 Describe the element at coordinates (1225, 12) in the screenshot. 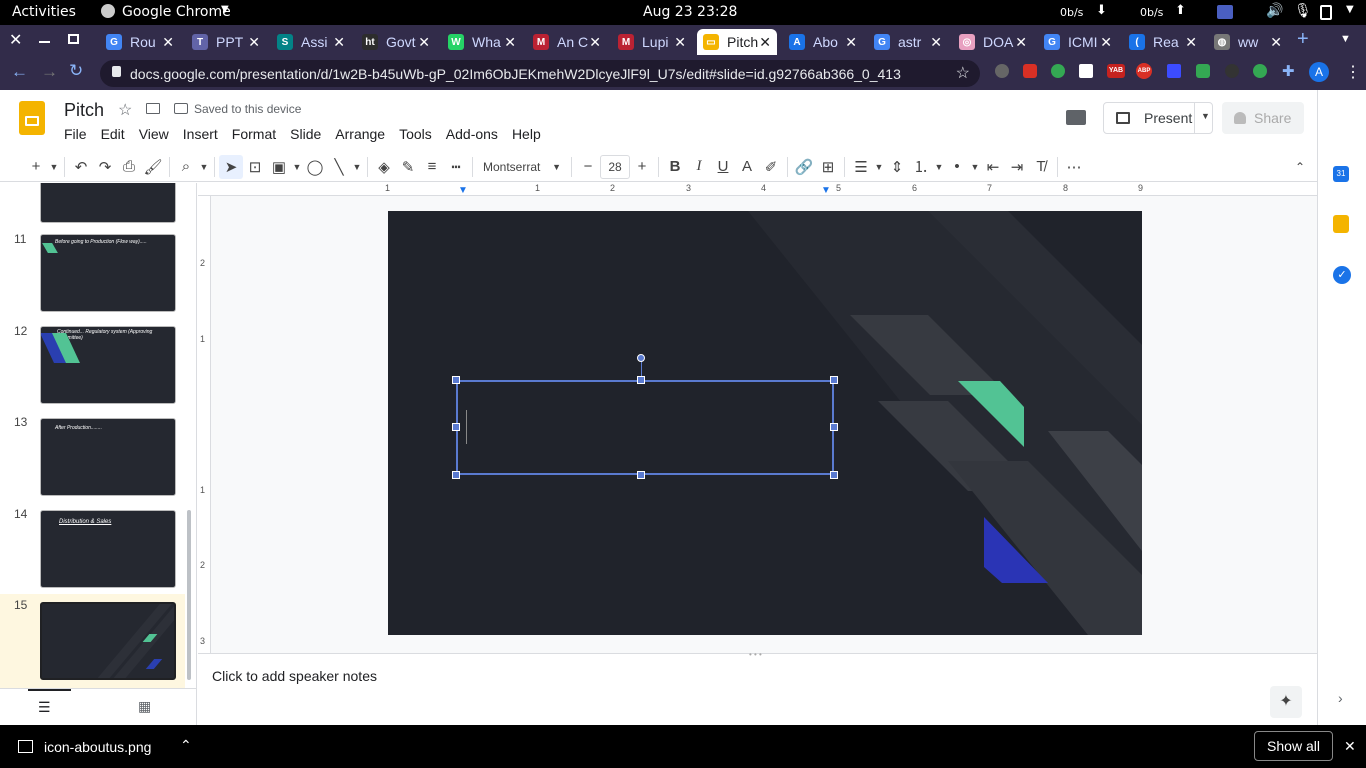

I see `teams-tray-icon` at that location.